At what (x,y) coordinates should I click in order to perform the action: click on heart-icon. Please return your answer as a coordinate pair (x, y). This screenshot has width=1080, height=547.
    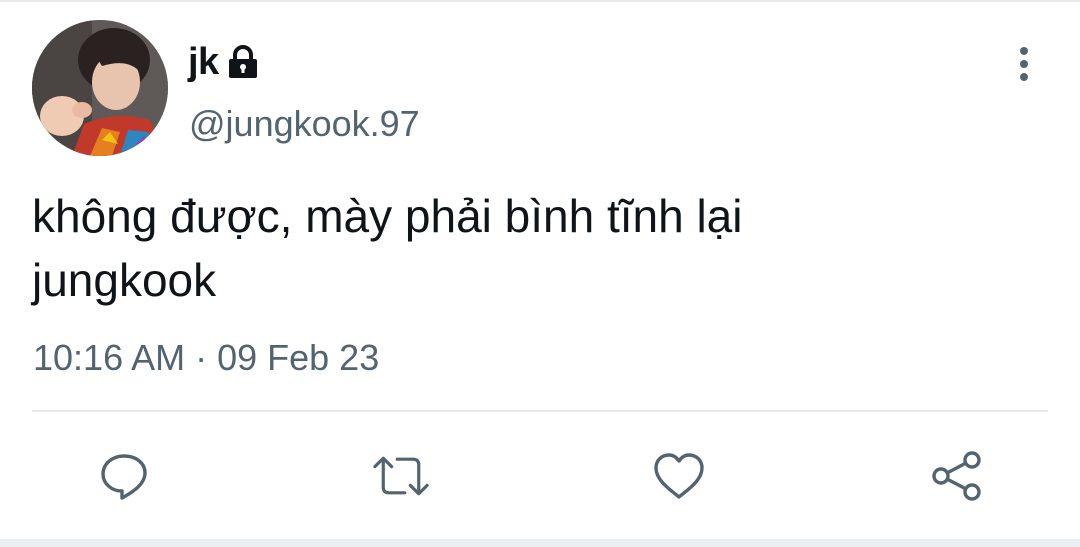
    Looking at the image, I should click on (679, 476).